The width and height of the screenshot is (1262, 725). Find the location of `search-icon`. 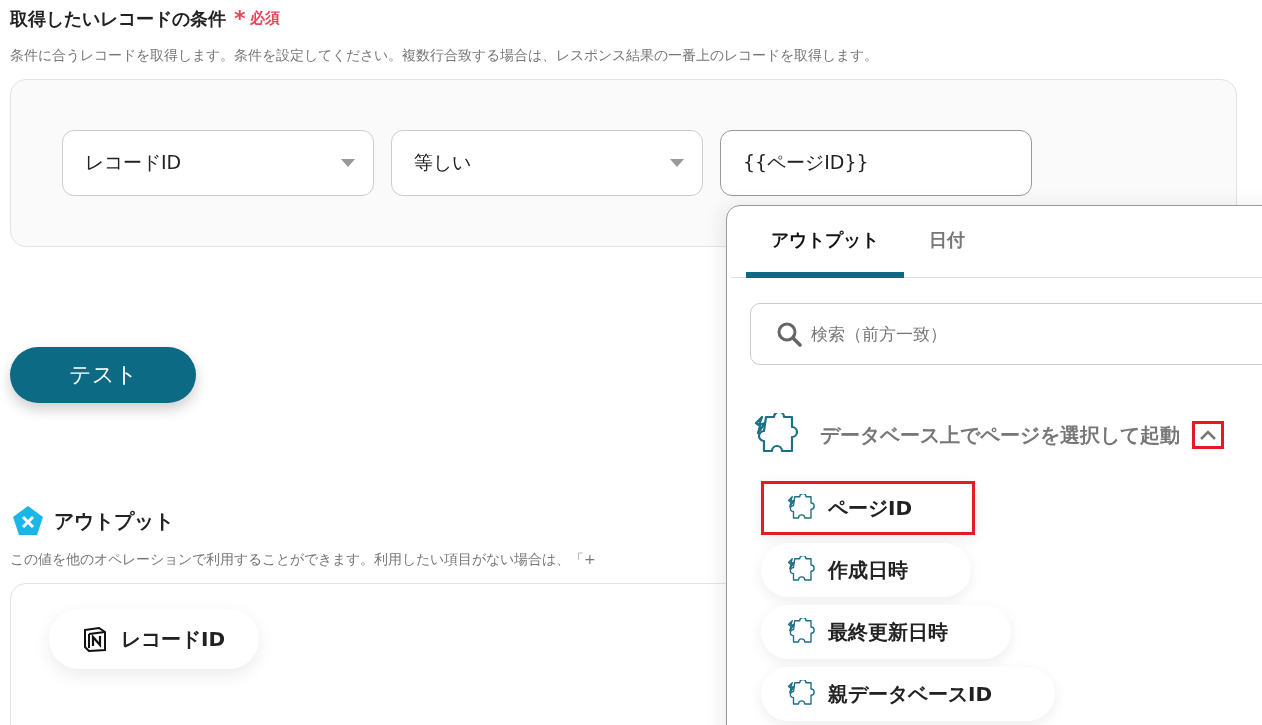

search-icon is located at coordinates (789, 334).